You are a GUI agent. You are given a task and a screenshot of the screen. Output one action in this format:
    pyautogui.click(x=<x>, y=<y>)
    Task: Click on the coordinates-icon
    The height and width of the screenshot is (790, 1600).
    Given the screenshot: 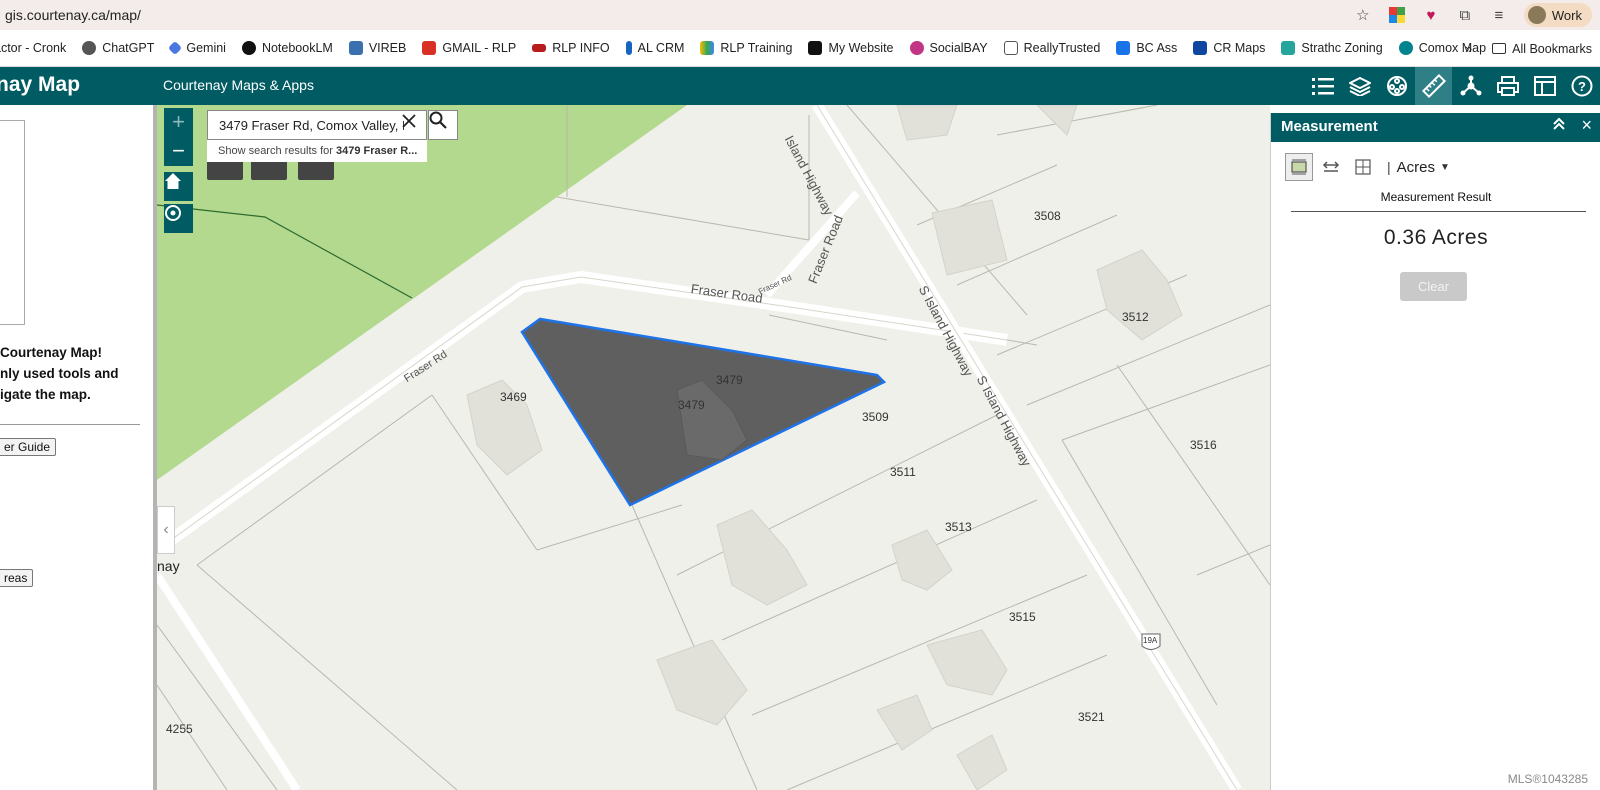 What is the action you would take?
    pyautogui.click(x=1363, y=167)
    